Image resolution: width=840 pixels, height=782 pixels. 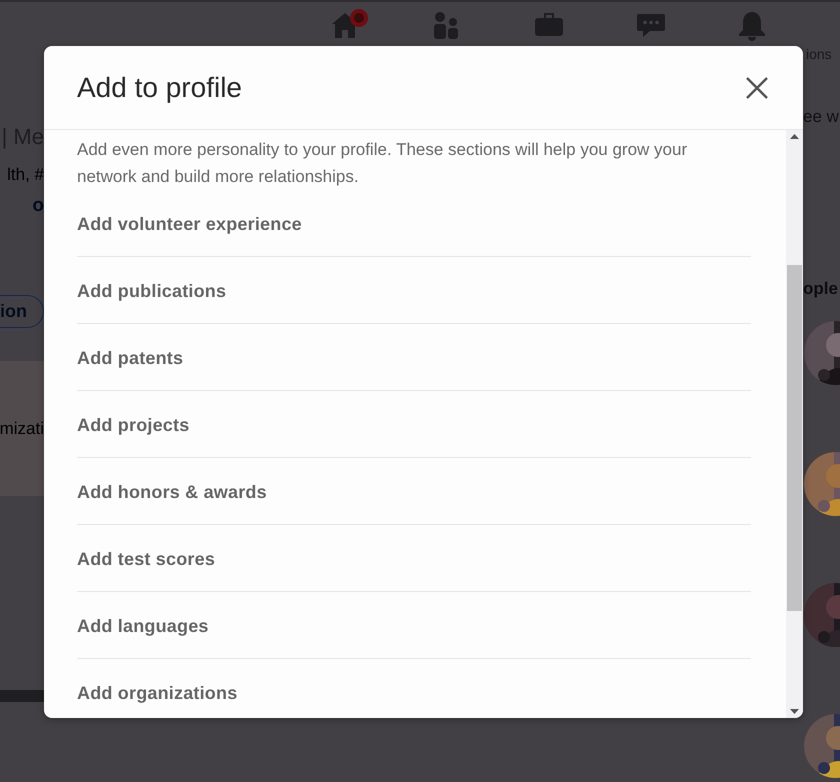 I want to click on scroll-up-icon, so click(x=794, y=136).